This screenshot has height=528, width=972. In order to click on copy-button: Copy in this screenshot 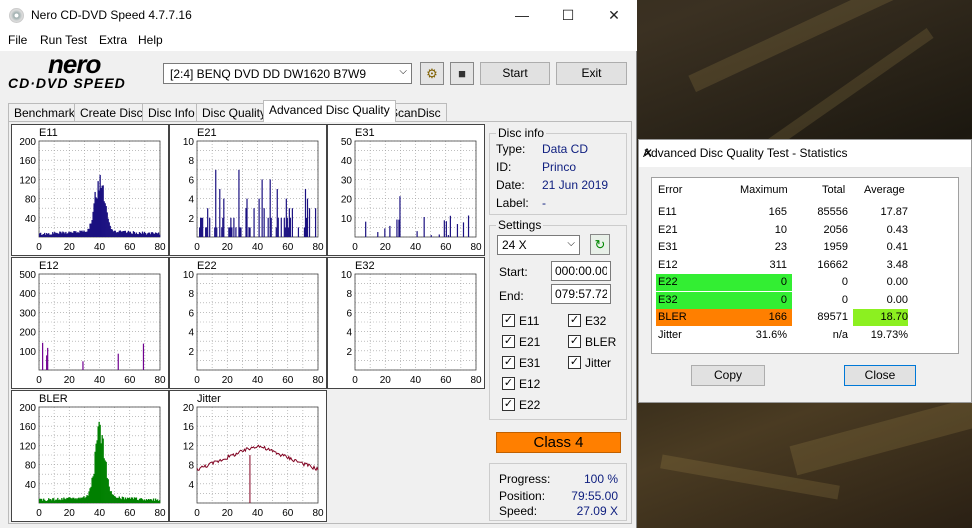, I will do `click(728, 375)`.